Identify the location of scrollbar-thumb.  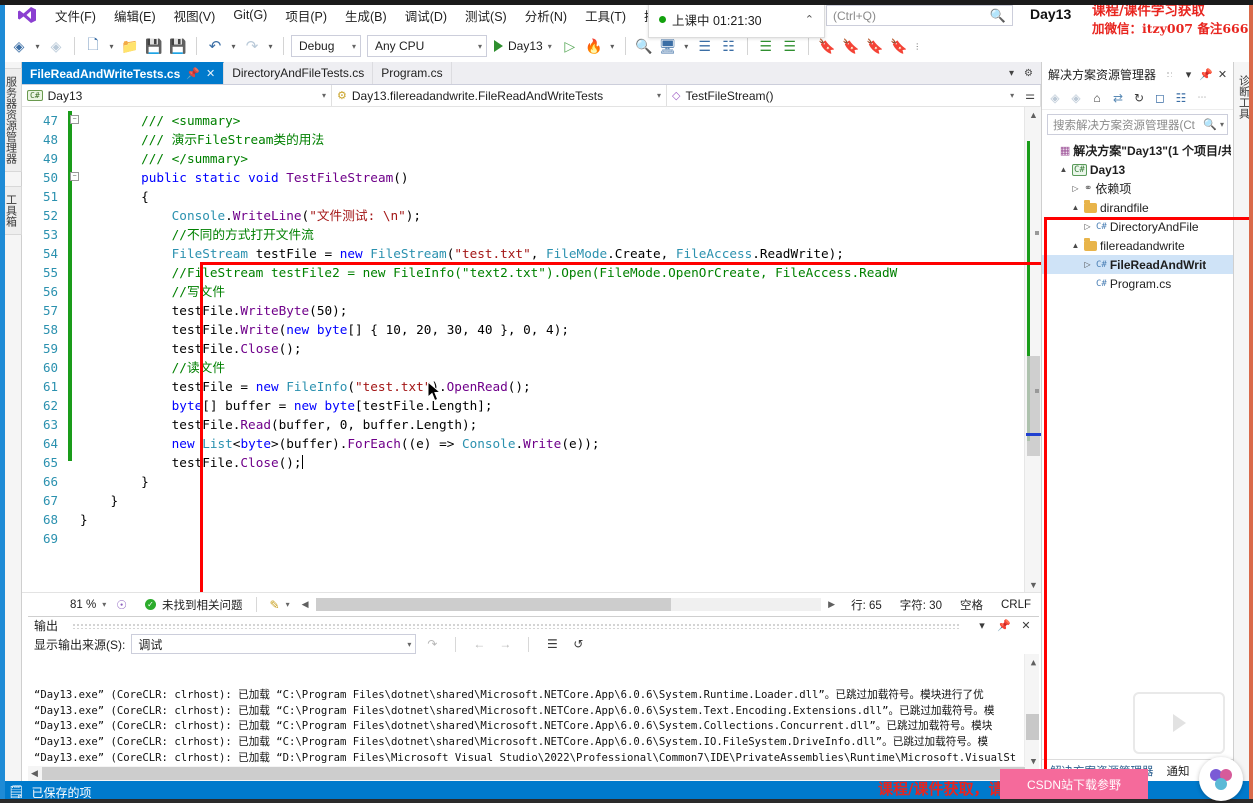
(1033, 406).